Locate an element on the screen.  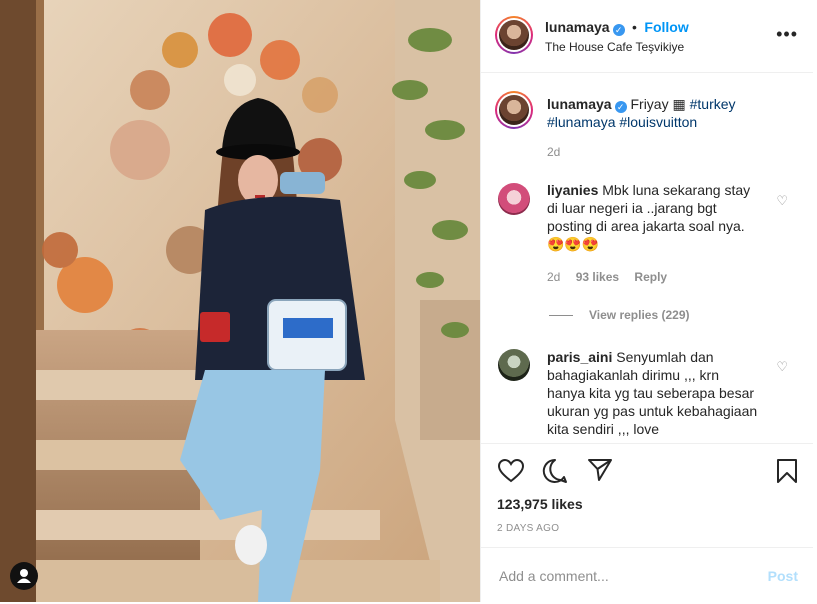
caption-text: Friyay is located at coordinates (649, 104).